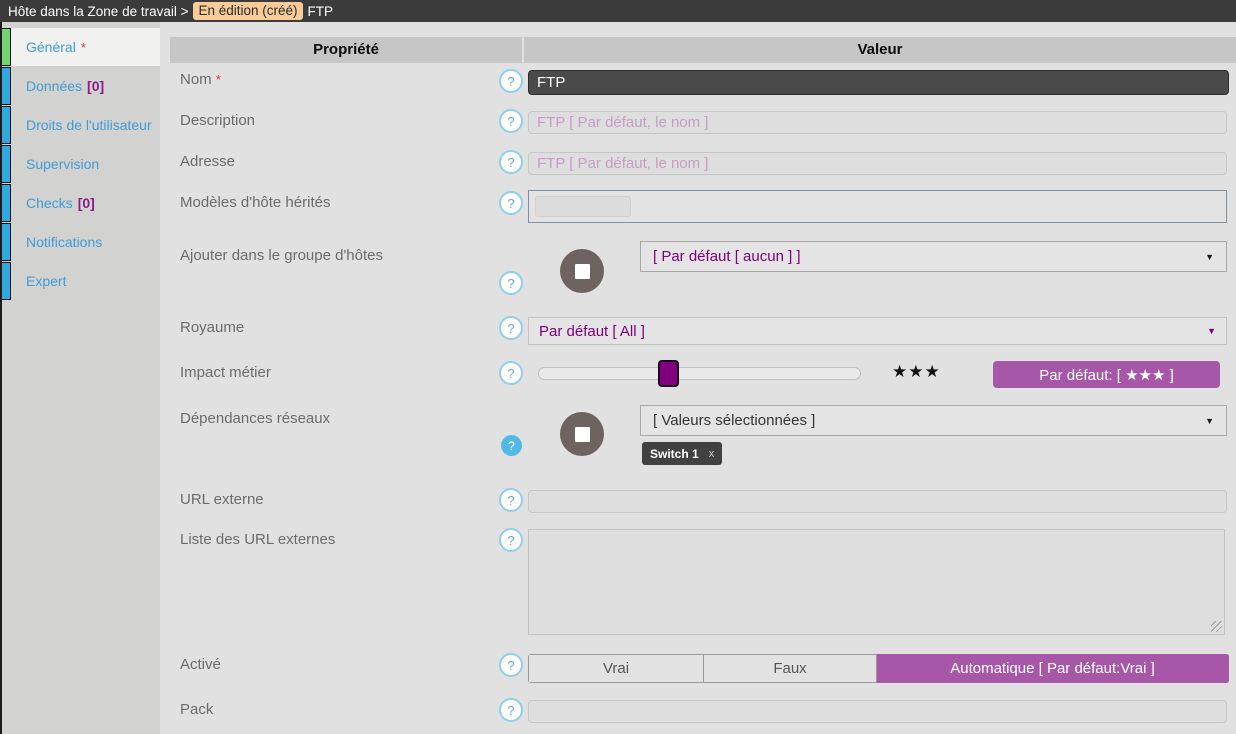 The width and height of the screenshot is (1236, 734). What do you see at coordinates (877, 331) in the screenshot?
I see `royaume-select: Par défaut [ All ] ▼` at bounding box center [877, 331].